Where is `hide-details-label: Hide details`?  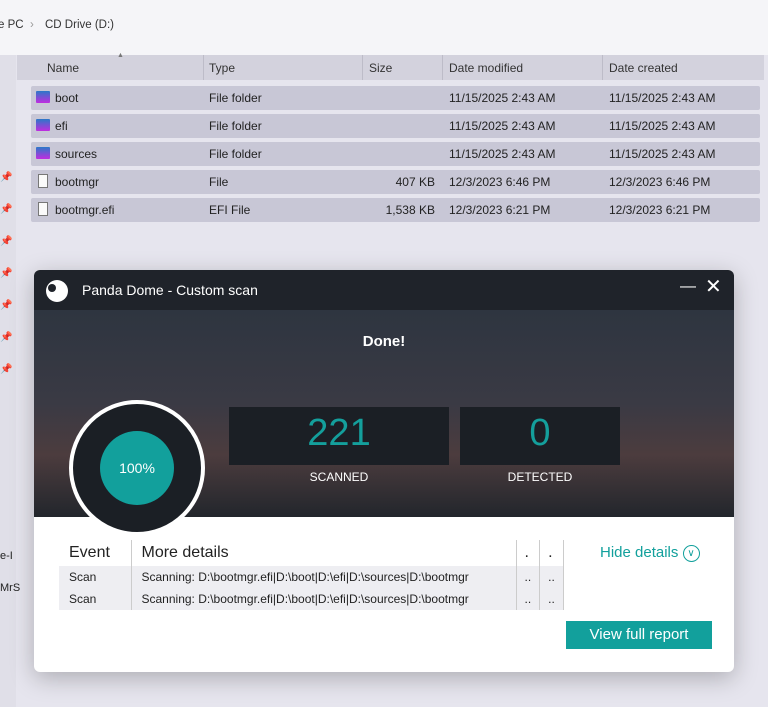 hide-details-label: Hide details is located at coordinates (639, 552).